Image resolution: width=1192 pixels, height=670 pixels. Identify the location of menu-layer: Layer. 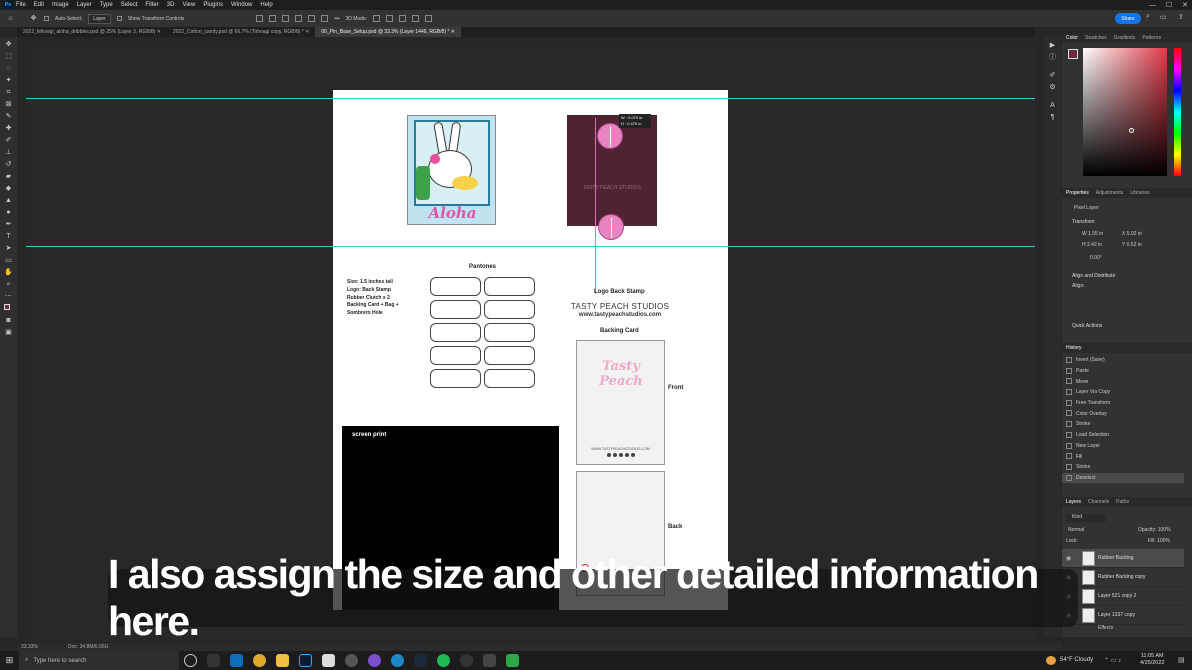
(84, 5).